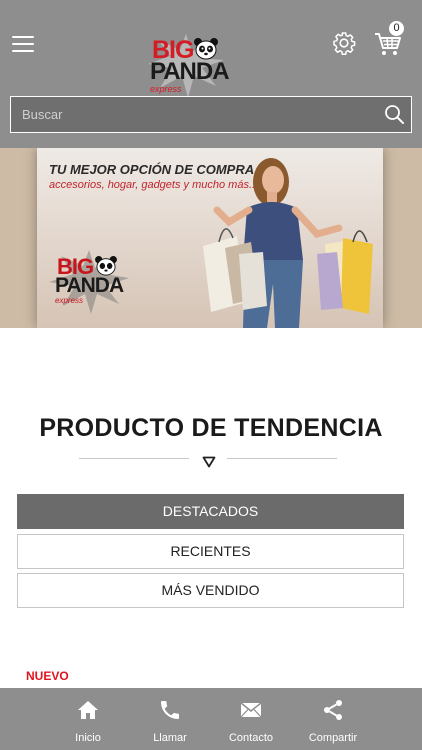  I want to click on nav-item-inicio: Inicio, so click(88, 719).